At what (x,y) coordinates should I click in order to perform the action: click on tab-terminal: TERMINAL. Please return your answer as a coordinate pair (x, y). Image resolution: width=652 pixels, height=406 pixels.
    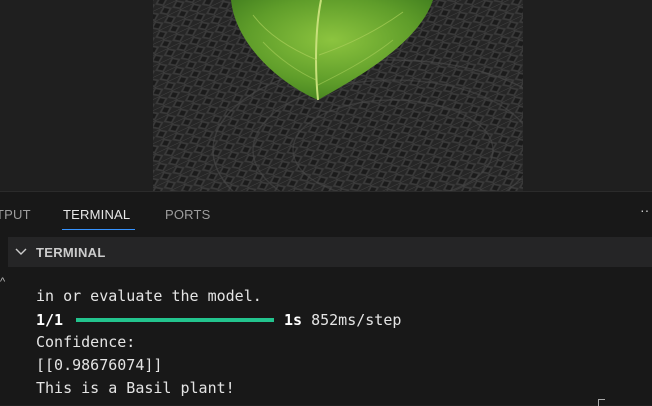
    Looking at the image, I should click on (96, 214).